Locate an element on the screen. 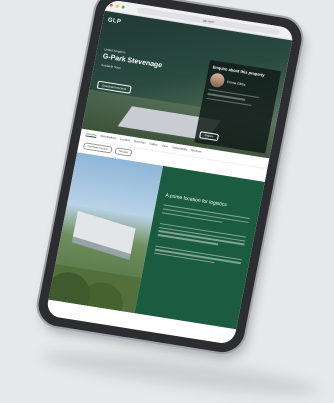 This screenshot has height=403, width=334. tab-specifications: Specifications is located at coordinates (108, 138).